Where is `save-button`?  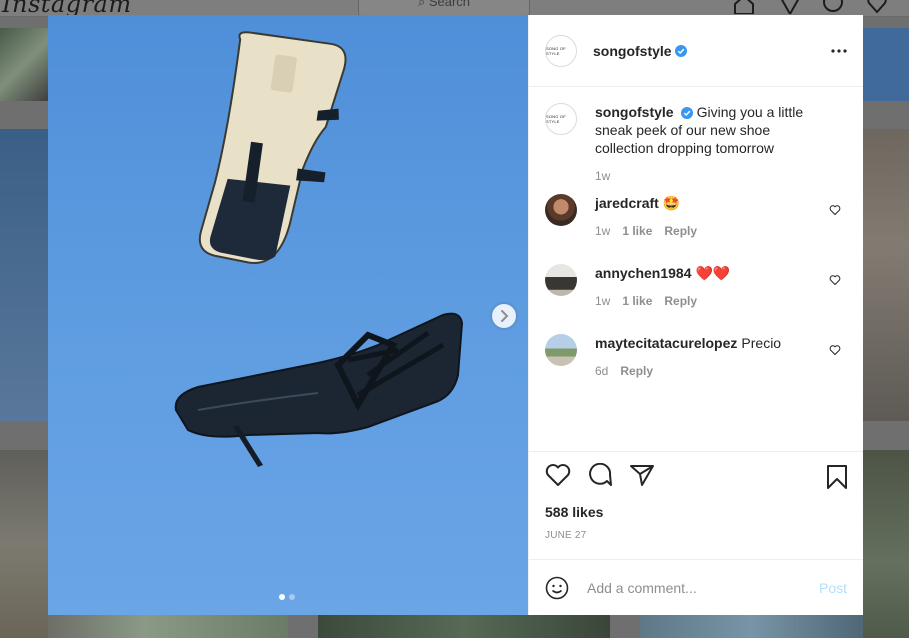 save-button is located at coordinates (837, 478).